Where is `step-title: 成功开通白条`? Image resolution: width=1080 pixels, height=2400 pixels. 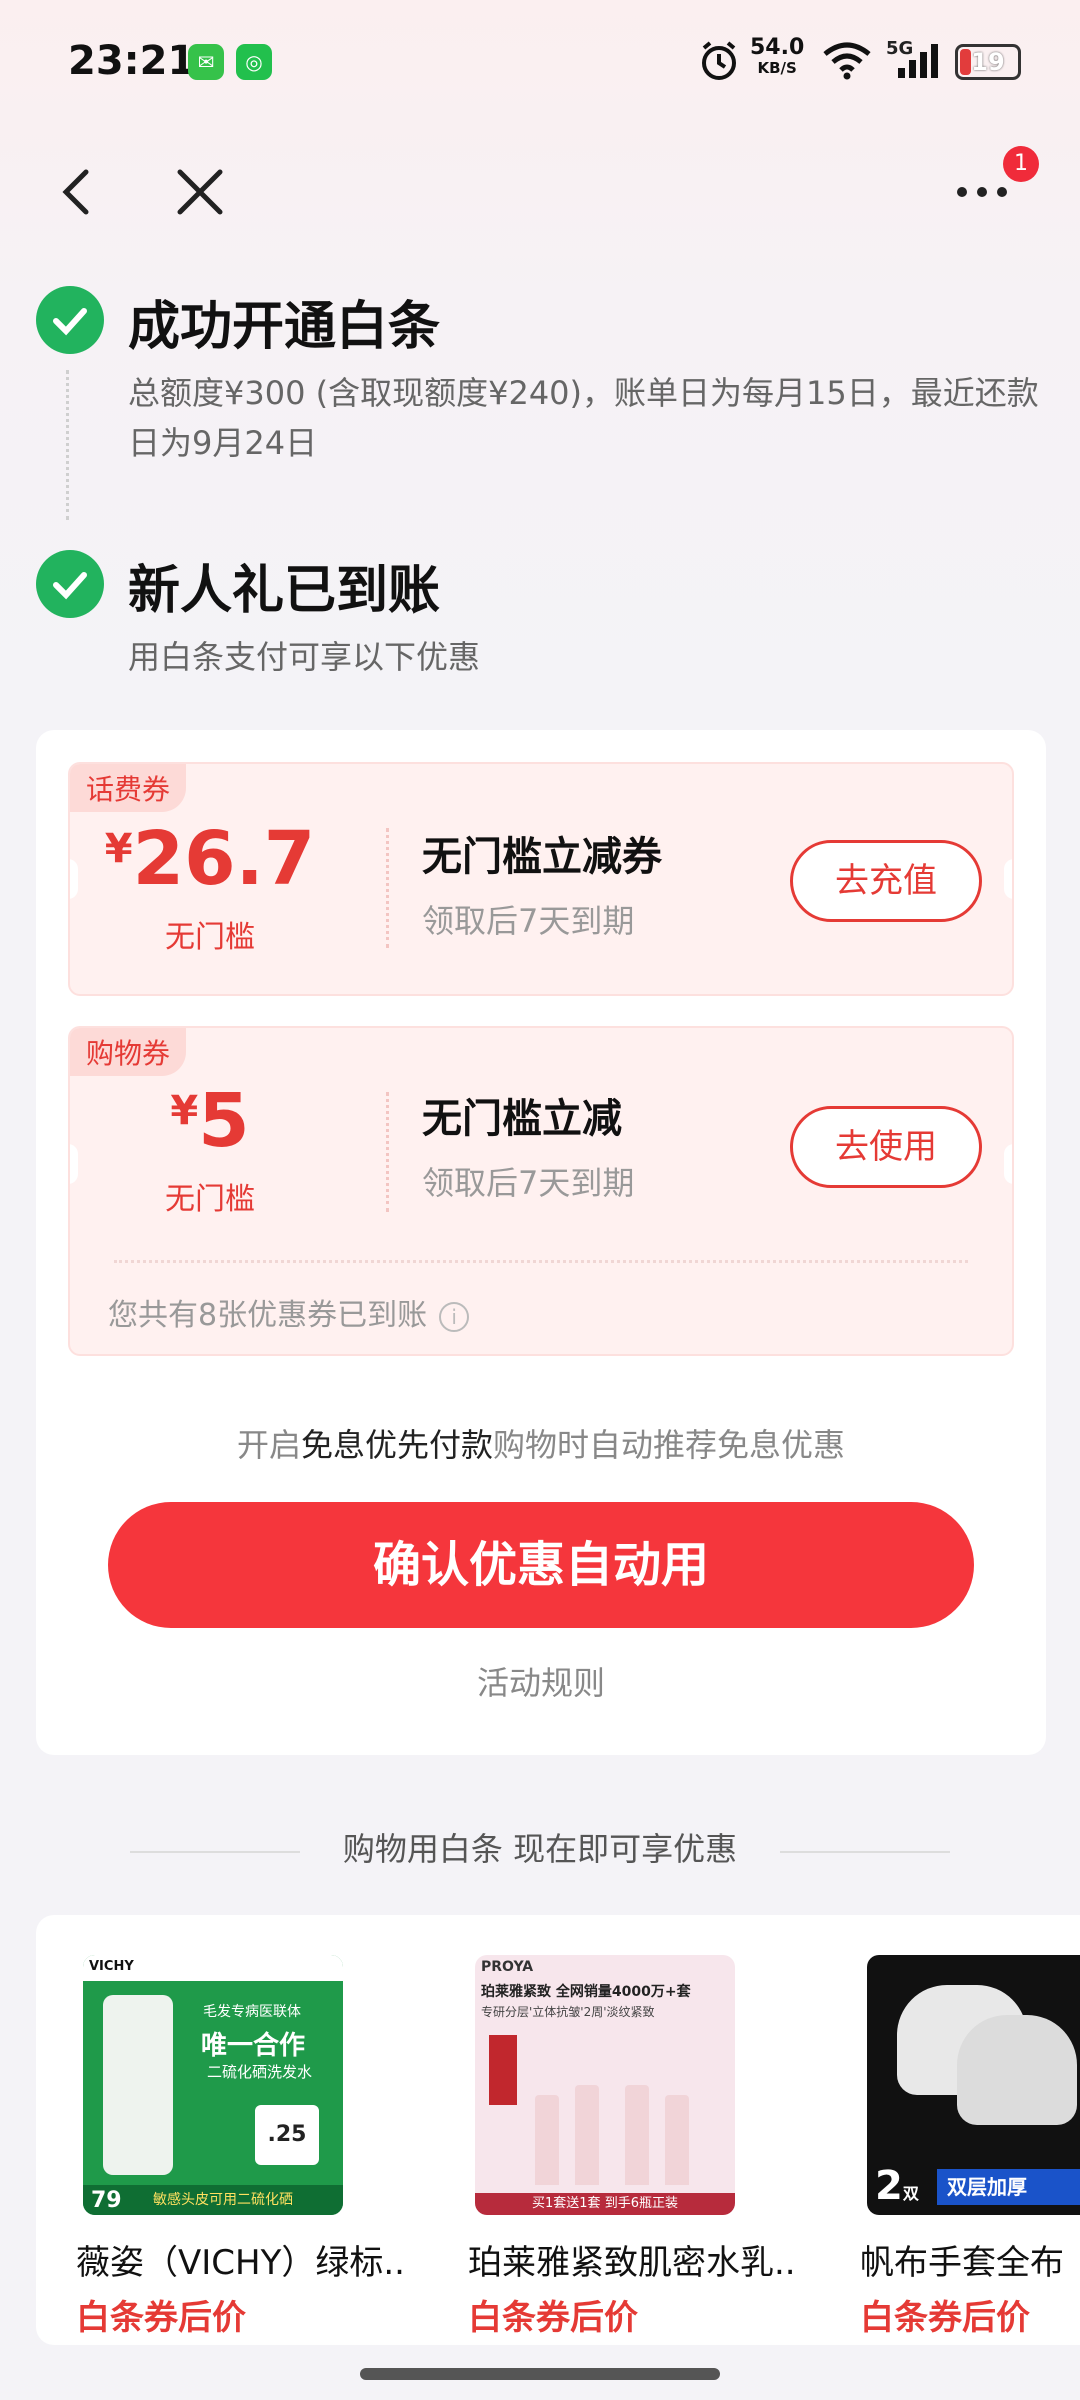
step-title: 成功开通白条 is located at coordinates (284, 327).